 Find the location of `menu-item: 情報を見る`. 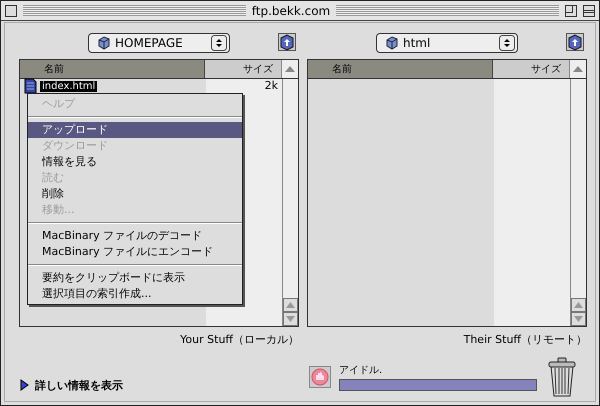

menu-item: 情報を見る is located at coordinates (135, 162).